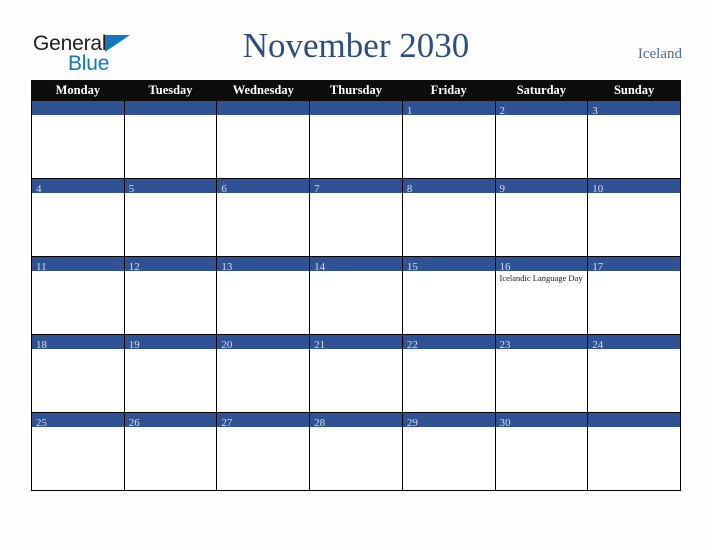  I want to click on day-cell-inner: 3, so click(634, 139).